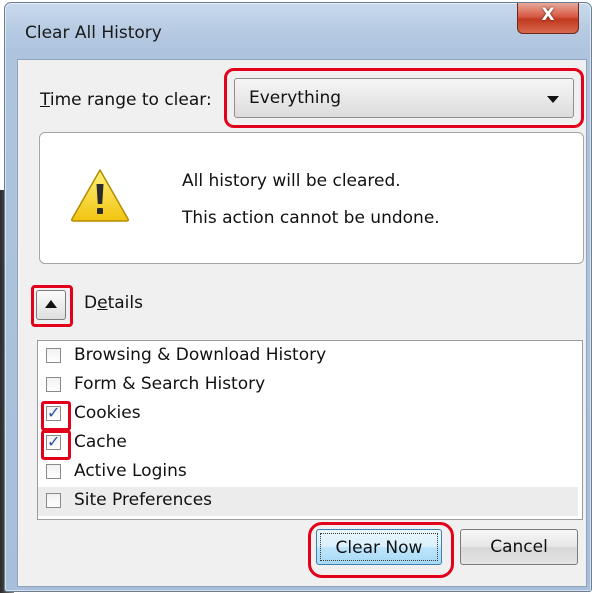 The image size is (596, 593). I want to click on dropdown-arrow-icon, so click(553, 99).